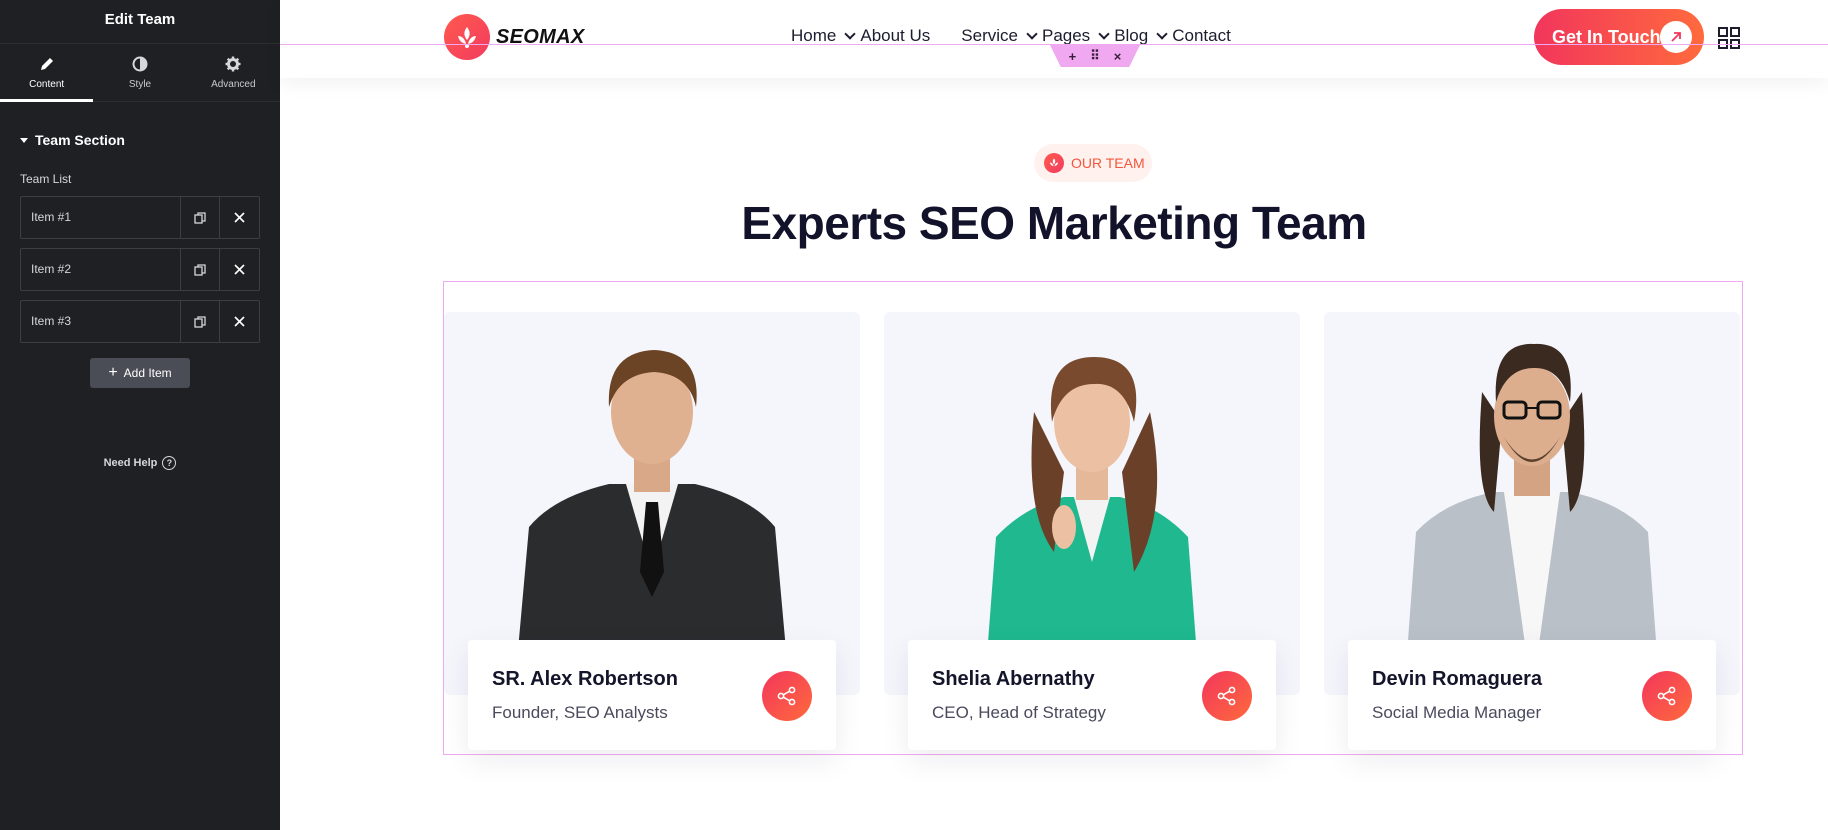 This screenshot has width=1828, height=830. Describe the element at coordinates (580, 712) in the screenshot. I see `member-role: Founder, SEO Analysts` at that location.